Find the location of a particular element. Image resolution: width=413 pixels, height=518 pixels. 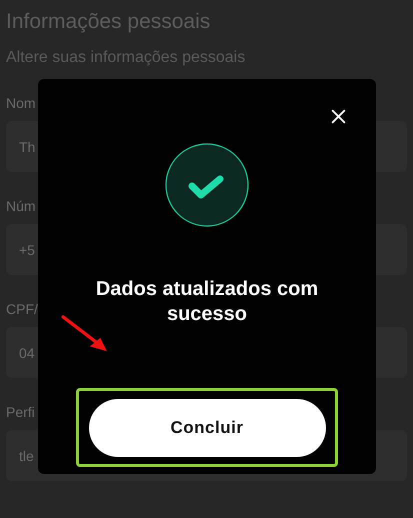

success-message: Dados atualizados com sucesso is located at coordinates (207, 302).